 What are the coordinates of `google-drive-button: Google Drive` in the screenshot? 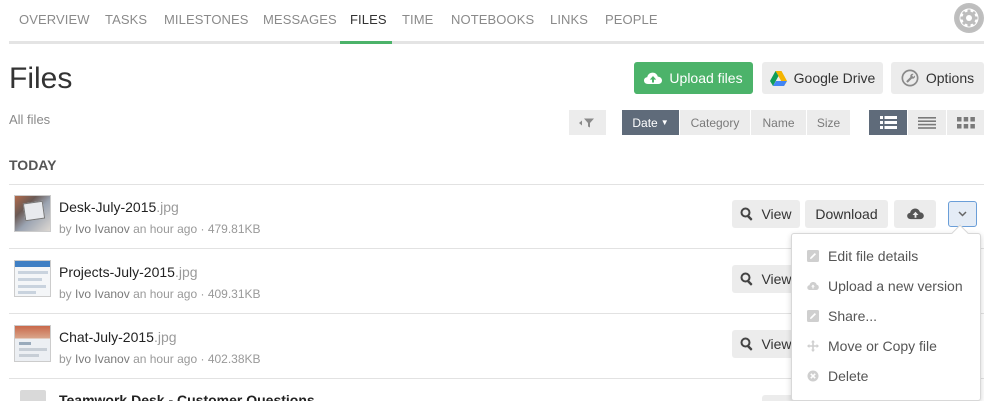 It's located at (822, 78).